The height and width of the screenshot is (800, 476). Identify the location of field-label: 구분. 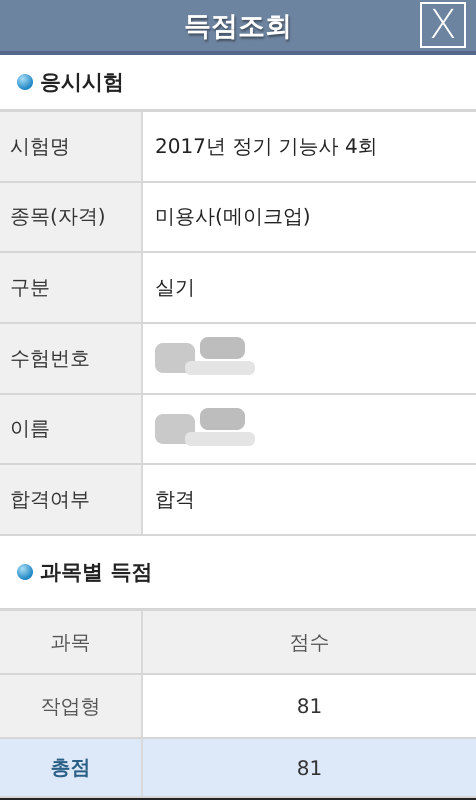
(71, 287).